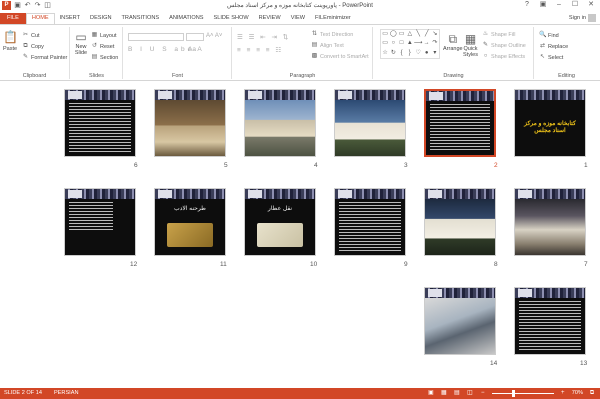 The height and width of the screenshot is (399, 600). What do you see at coordinates (499, 34) in the screenshot?
I see `shape-fill-button: ♨ Shape Fill` at bounding box center [499, 34].